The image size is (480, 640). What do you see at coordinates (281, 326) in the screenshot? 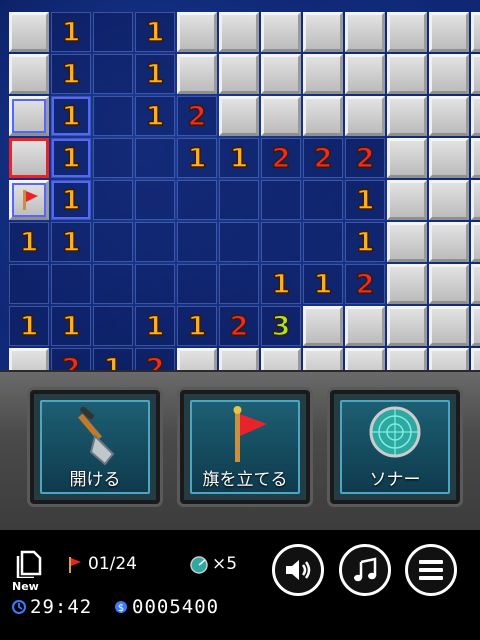
I see `number-cell: 3` at bounding box center [281, 326].